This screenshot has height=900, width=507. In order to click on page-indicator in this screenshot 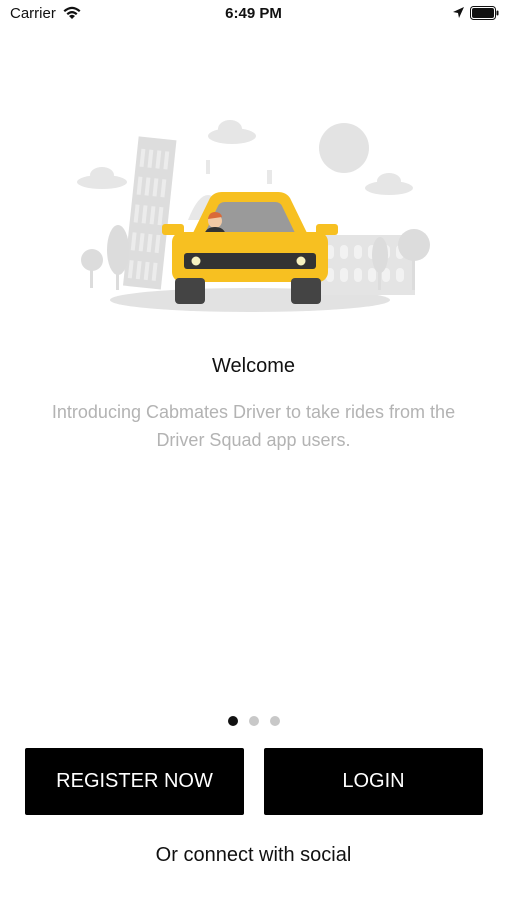, I will do `click(253, 721)`.